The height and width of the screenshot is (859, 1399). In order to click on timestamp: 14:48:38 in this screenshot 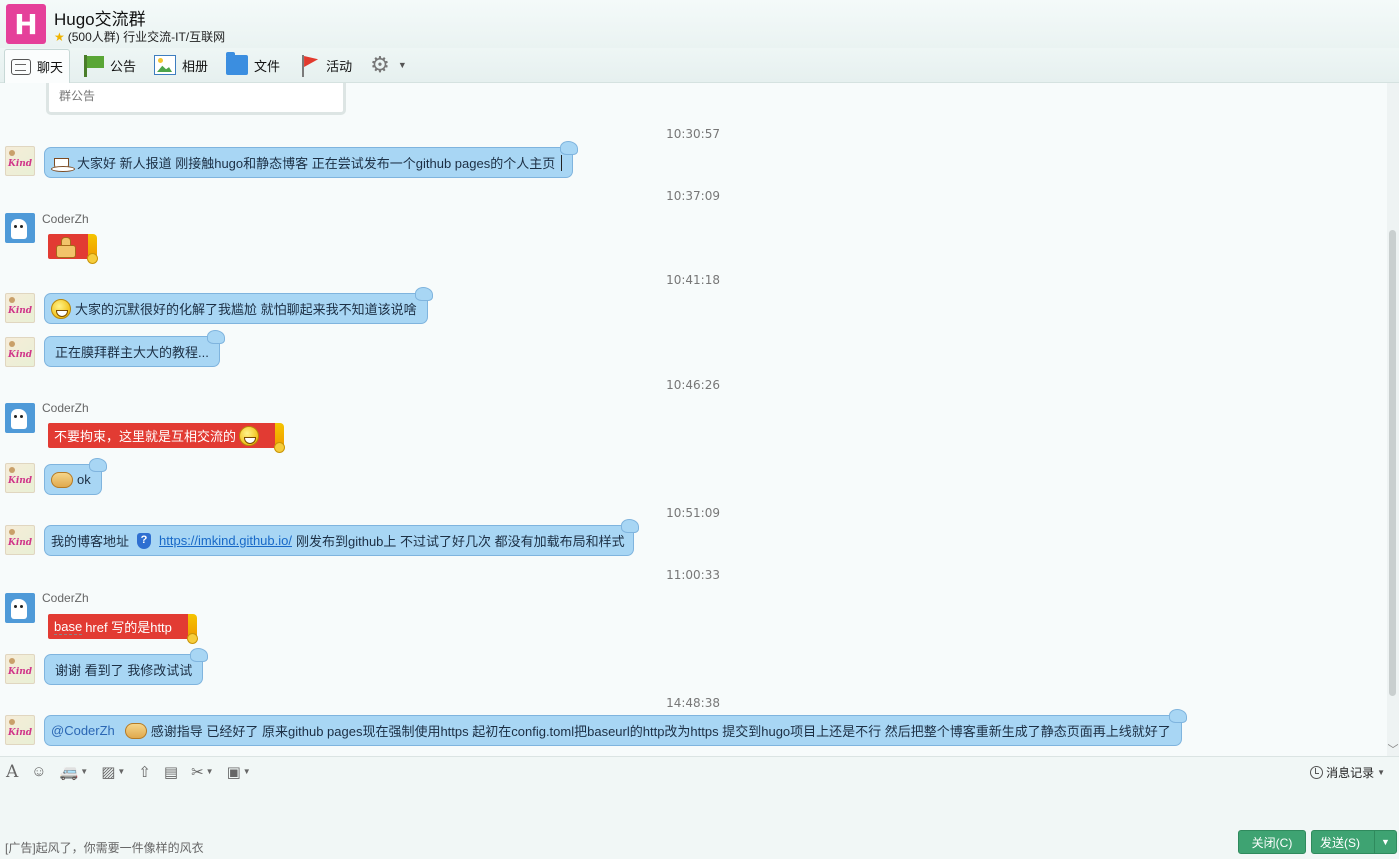, I will do `click(693, 703)`.